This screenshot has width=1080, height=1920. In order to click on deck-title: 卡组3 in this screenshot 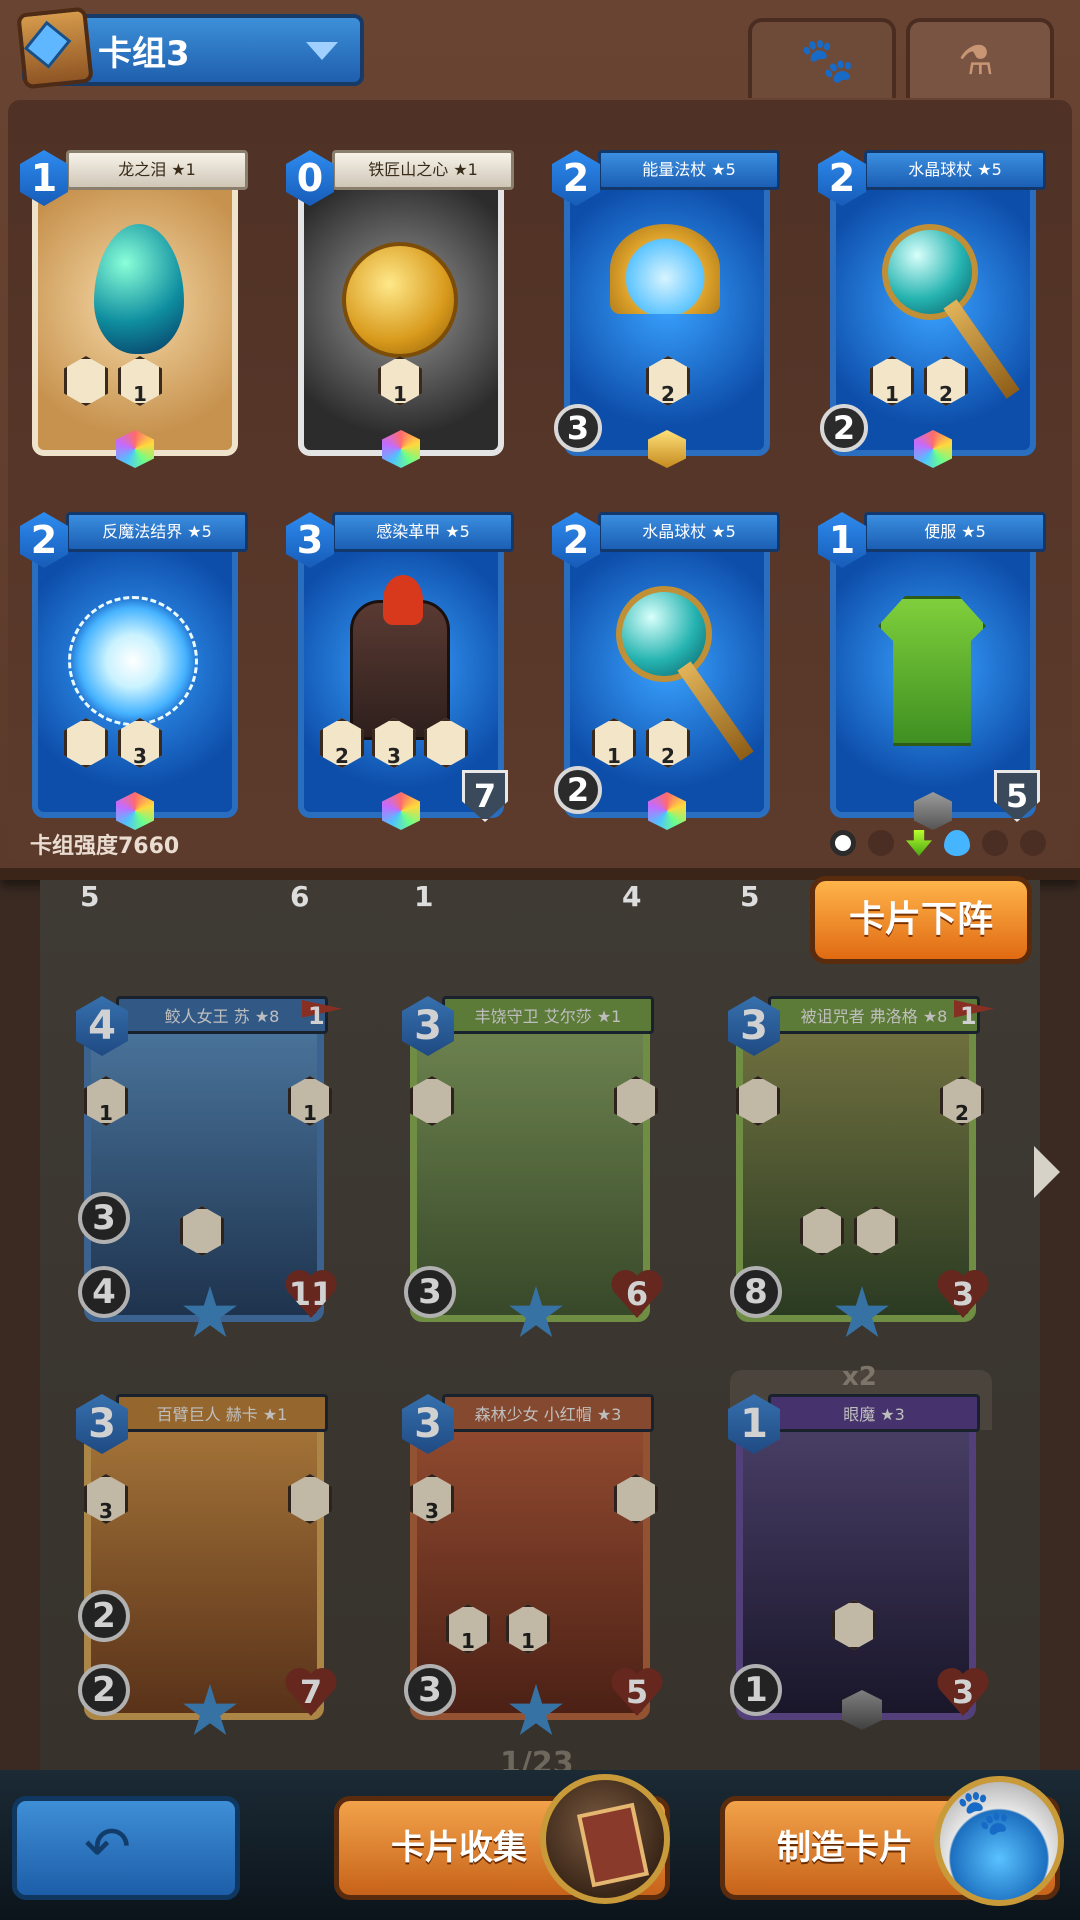, I will do `click(144, 53)`.